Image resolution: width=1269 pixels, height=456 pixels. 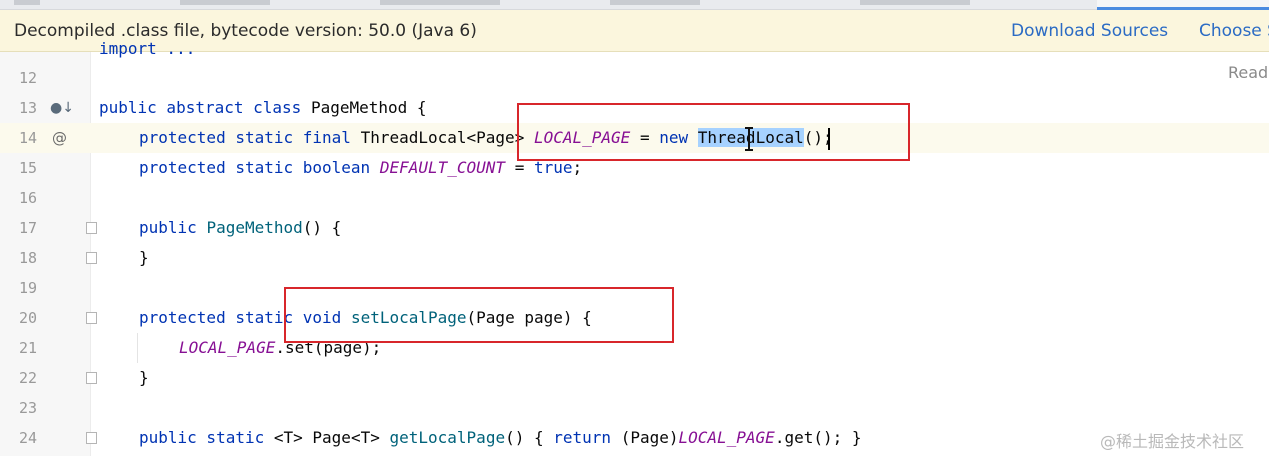 I want to click on line-number: 12, so click(x=27, y=78).